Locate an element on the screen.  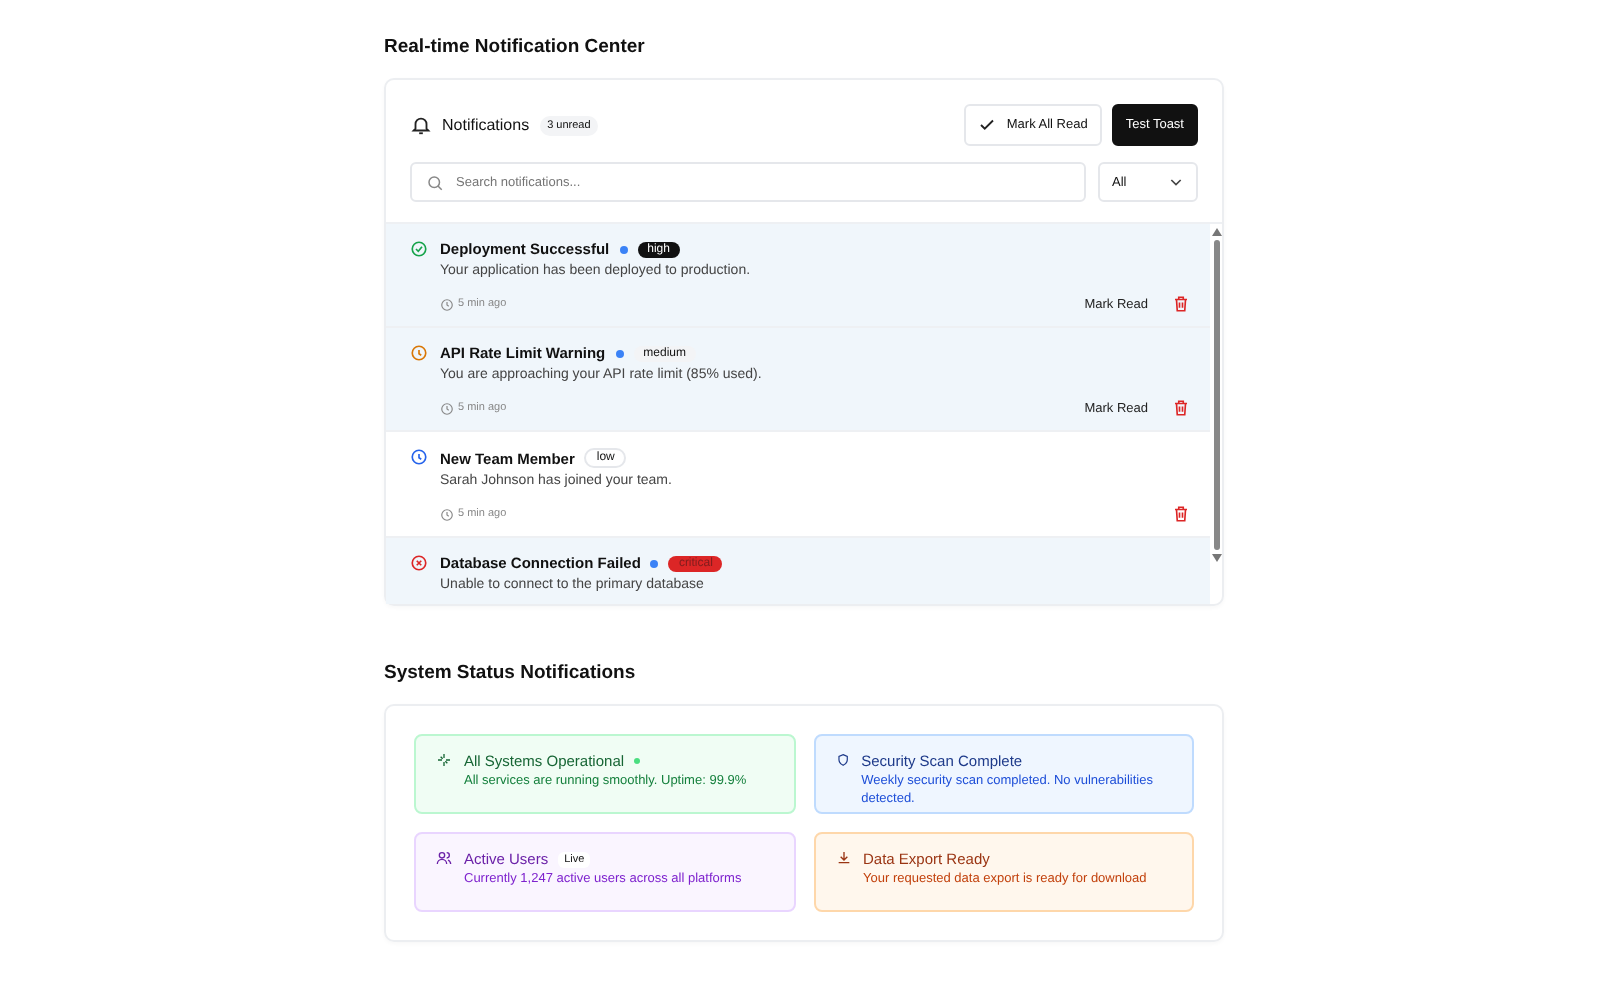
download-icon is located at coordinates (843, 858).